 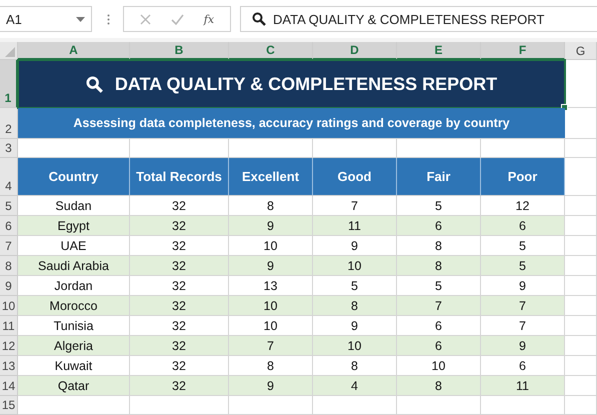 What do you see at coordinates (9, 206) in the screenshot?
I see `row-header: 5` at bounding box center [9, 206].